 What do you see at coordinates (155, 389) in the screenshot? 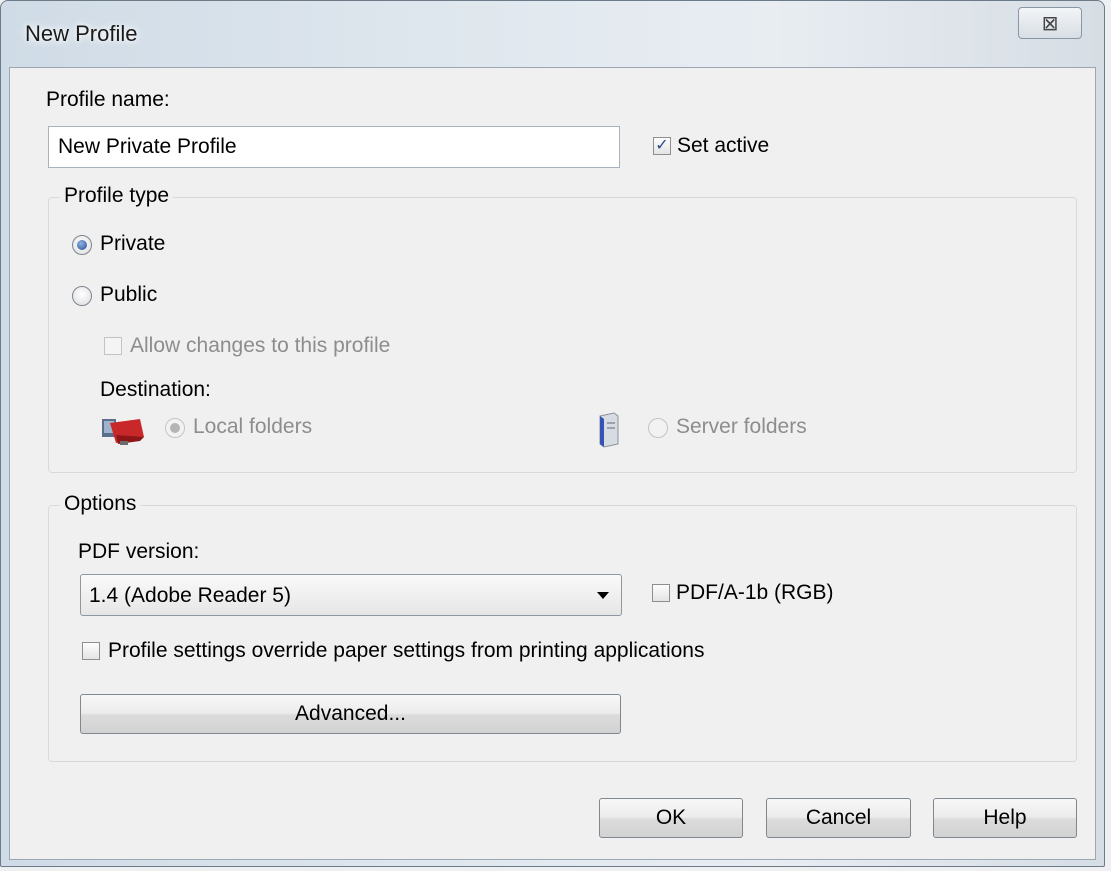
I see `destination-label: Destination:` at bounding box center [155, 389].